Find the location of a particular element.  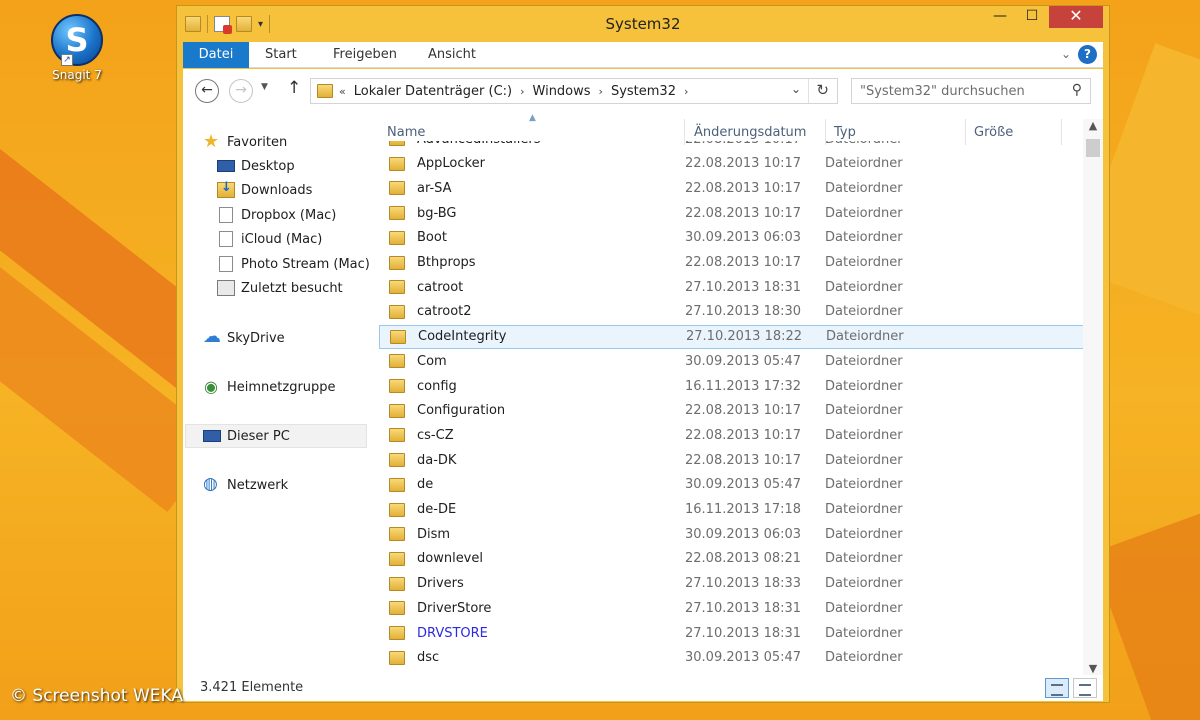

search-icon: ⚲ is located at coordinates (1077, 90).